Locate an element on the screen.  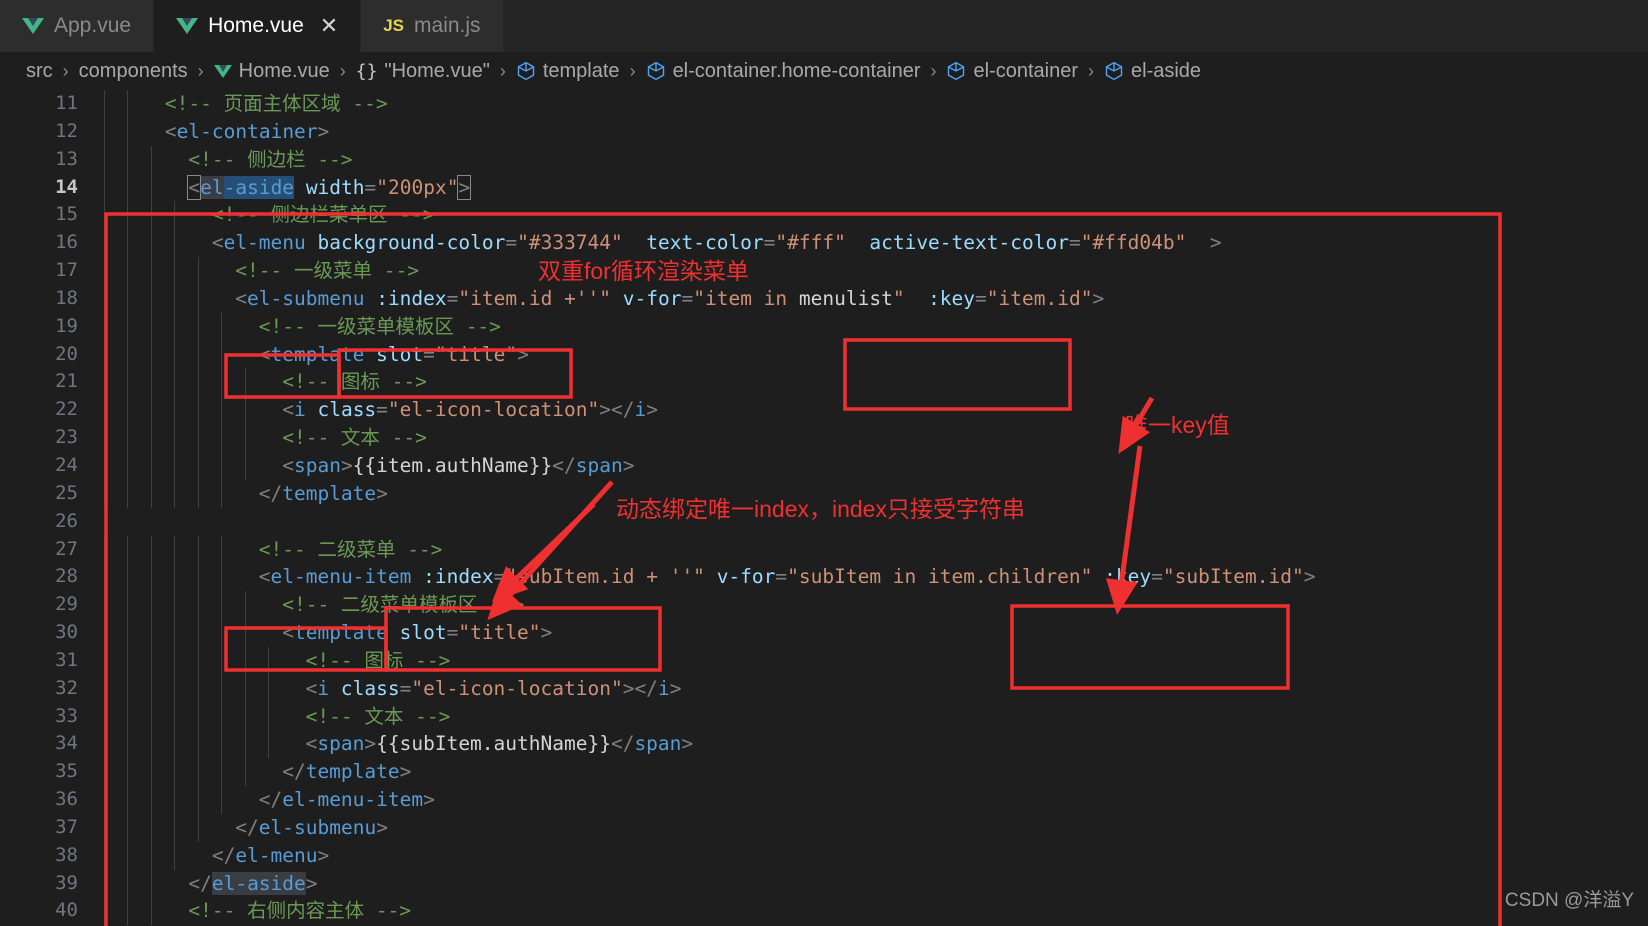
code-line: 34 <span>{{subItem.authName}}</span> is located at coordinates (824, 744).